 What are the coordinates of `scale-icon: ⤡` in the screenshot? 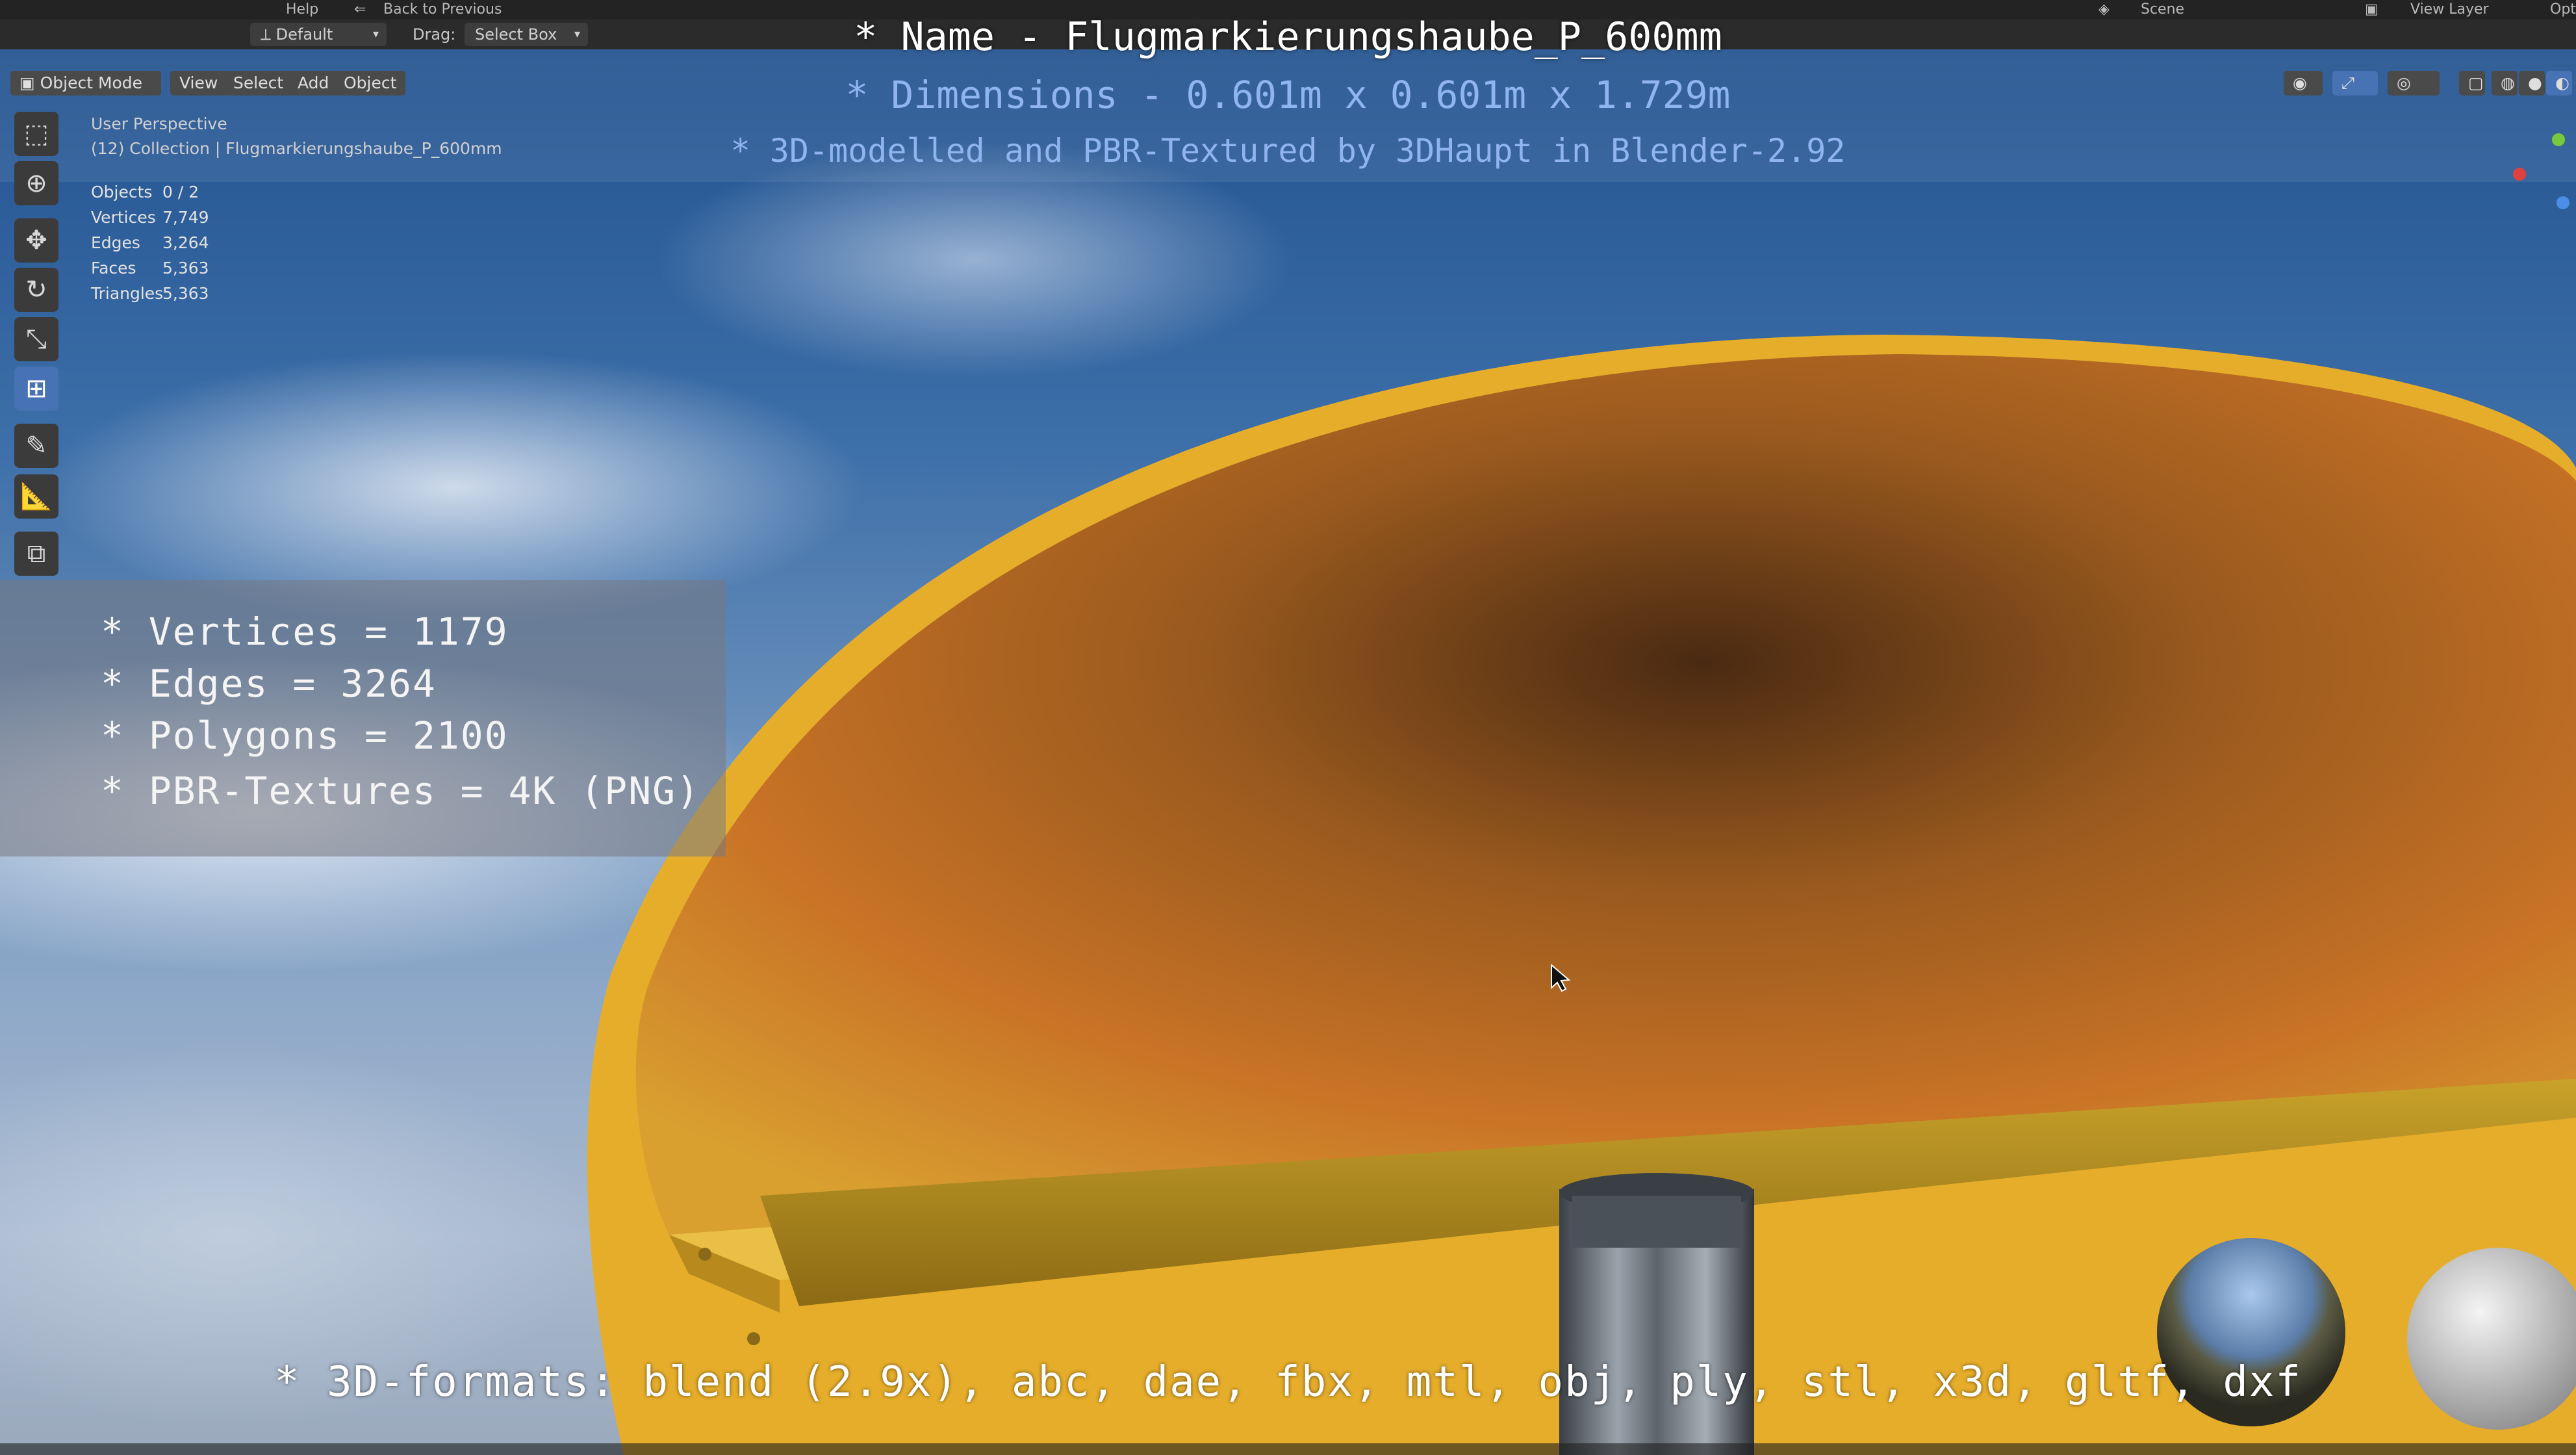 It's located at (36, 339).